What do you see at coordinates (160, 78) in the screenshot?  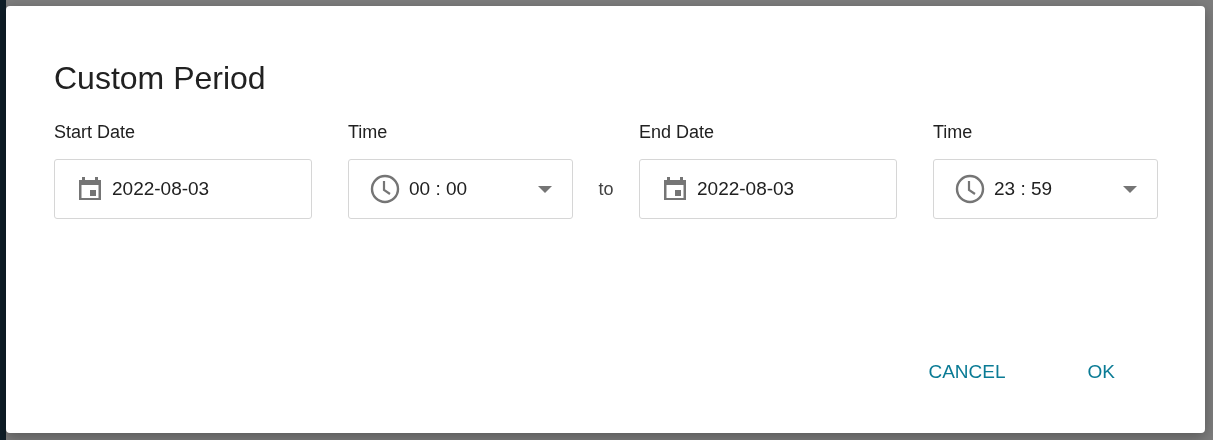 I see `dialog-title: Custom Period` at bounding box center [160, 78].